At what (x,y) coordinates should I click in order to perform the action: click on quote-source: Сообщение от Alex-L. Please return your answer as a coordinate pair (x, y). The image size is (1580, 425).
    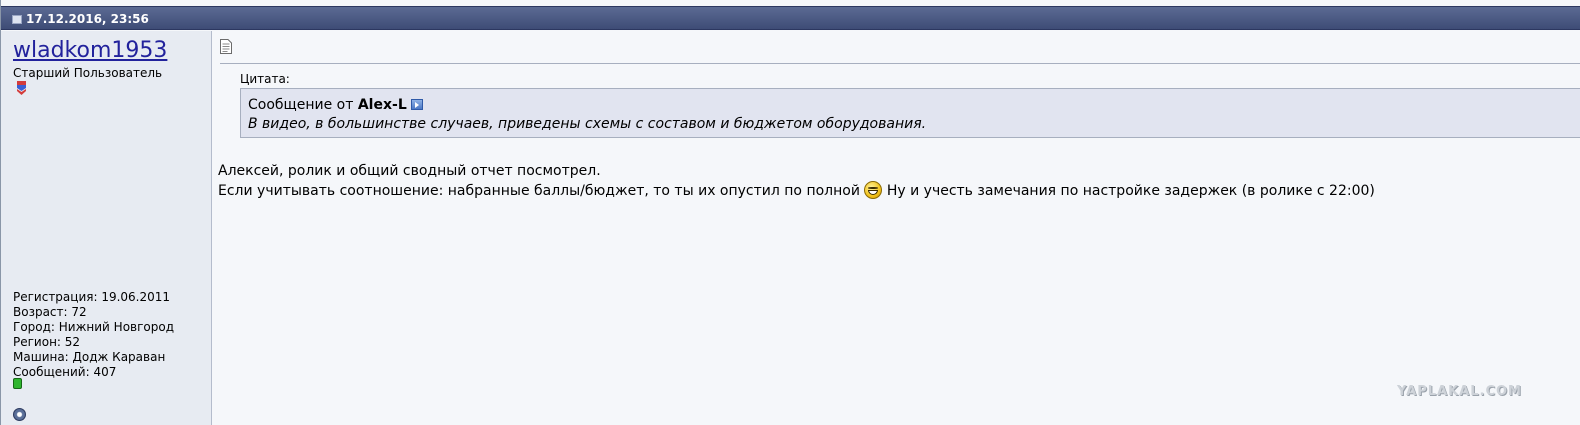
    Looking at the image, I should click on (335, 105).